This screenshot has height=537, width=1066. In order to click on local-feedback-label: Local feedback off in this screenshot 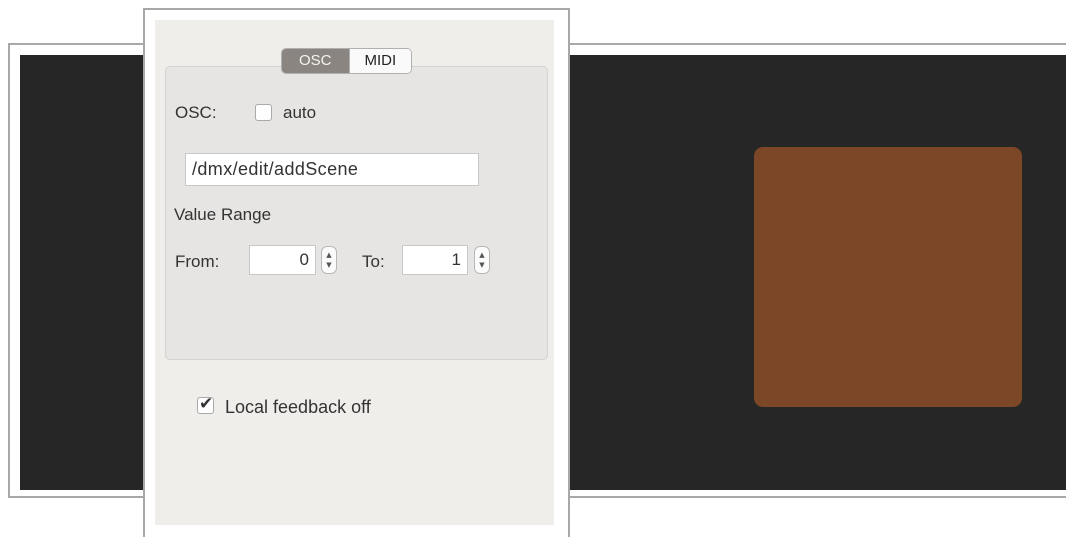, I will do `click(298, 407)`.